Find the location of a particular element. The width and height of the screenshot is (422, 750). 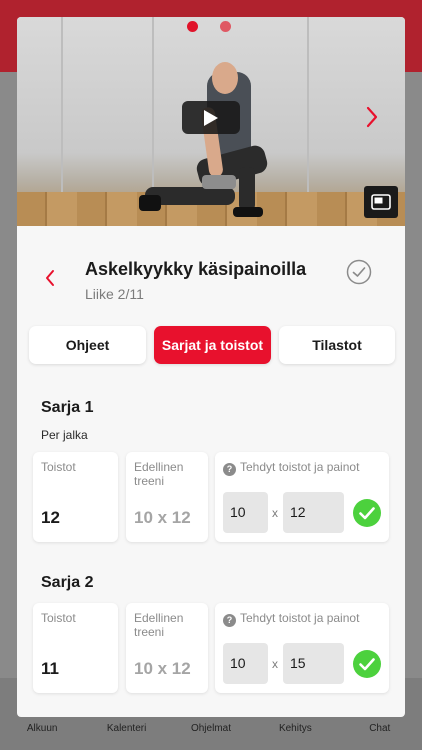

set-title: Sarja 2 is located at coordinates (67, 582).